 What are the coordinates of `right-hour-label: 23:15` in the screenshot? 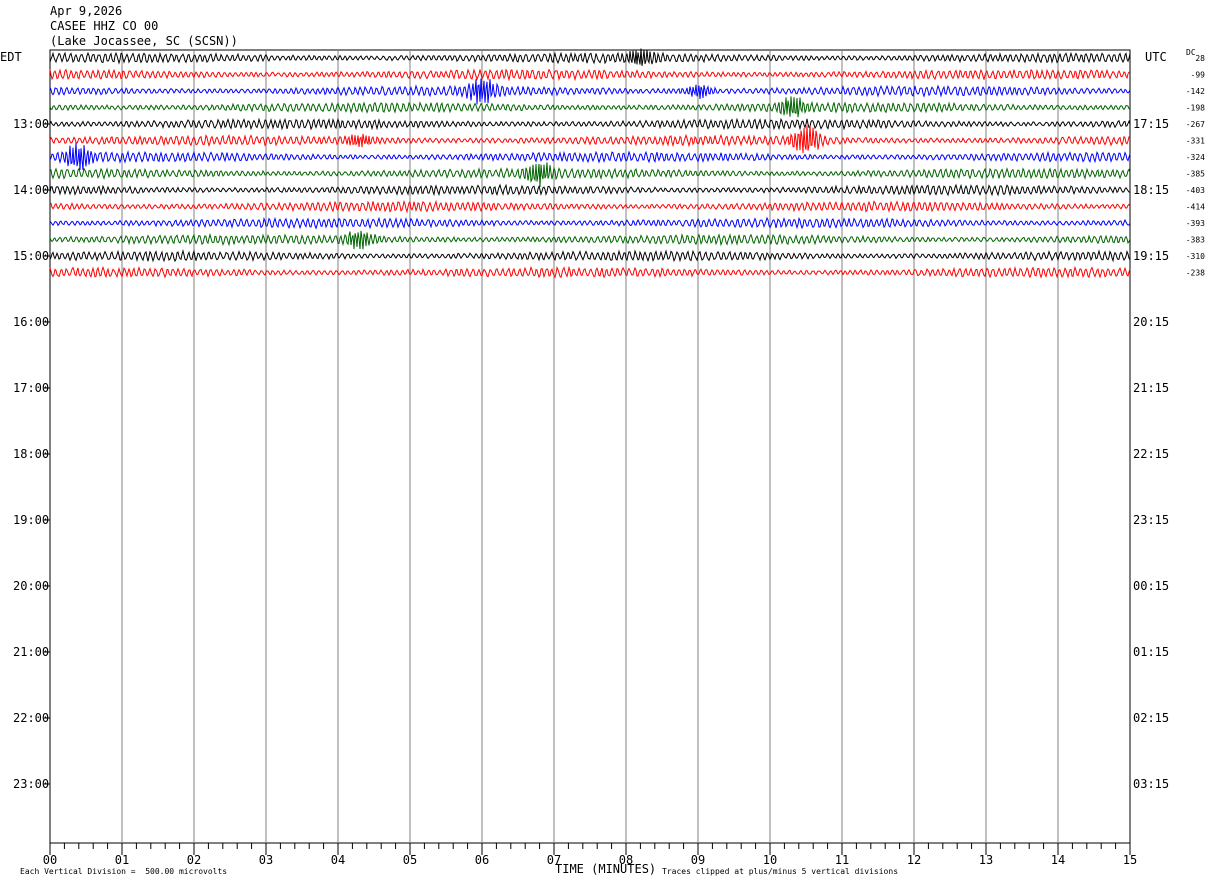 It's located at (1151, 520).